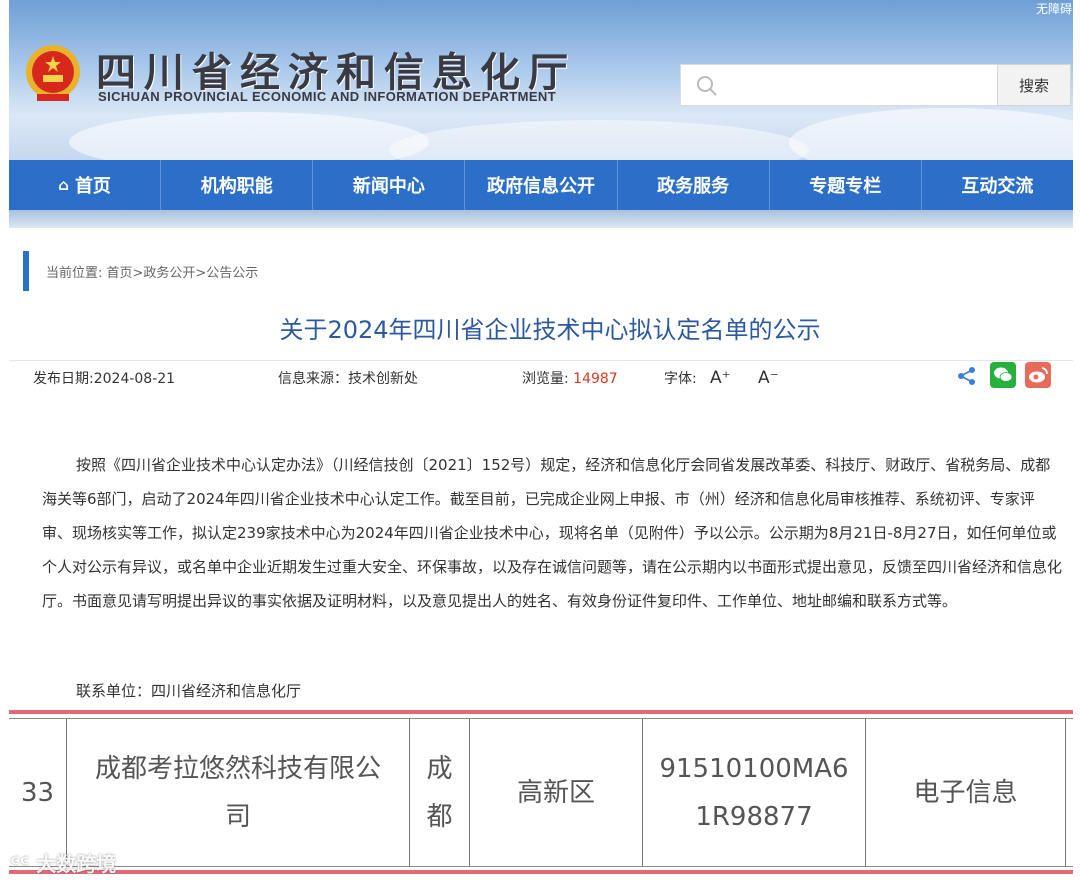 The image size is (1080, 883). I want to click on view-count-label: 浏览量:, so click(548, 379).